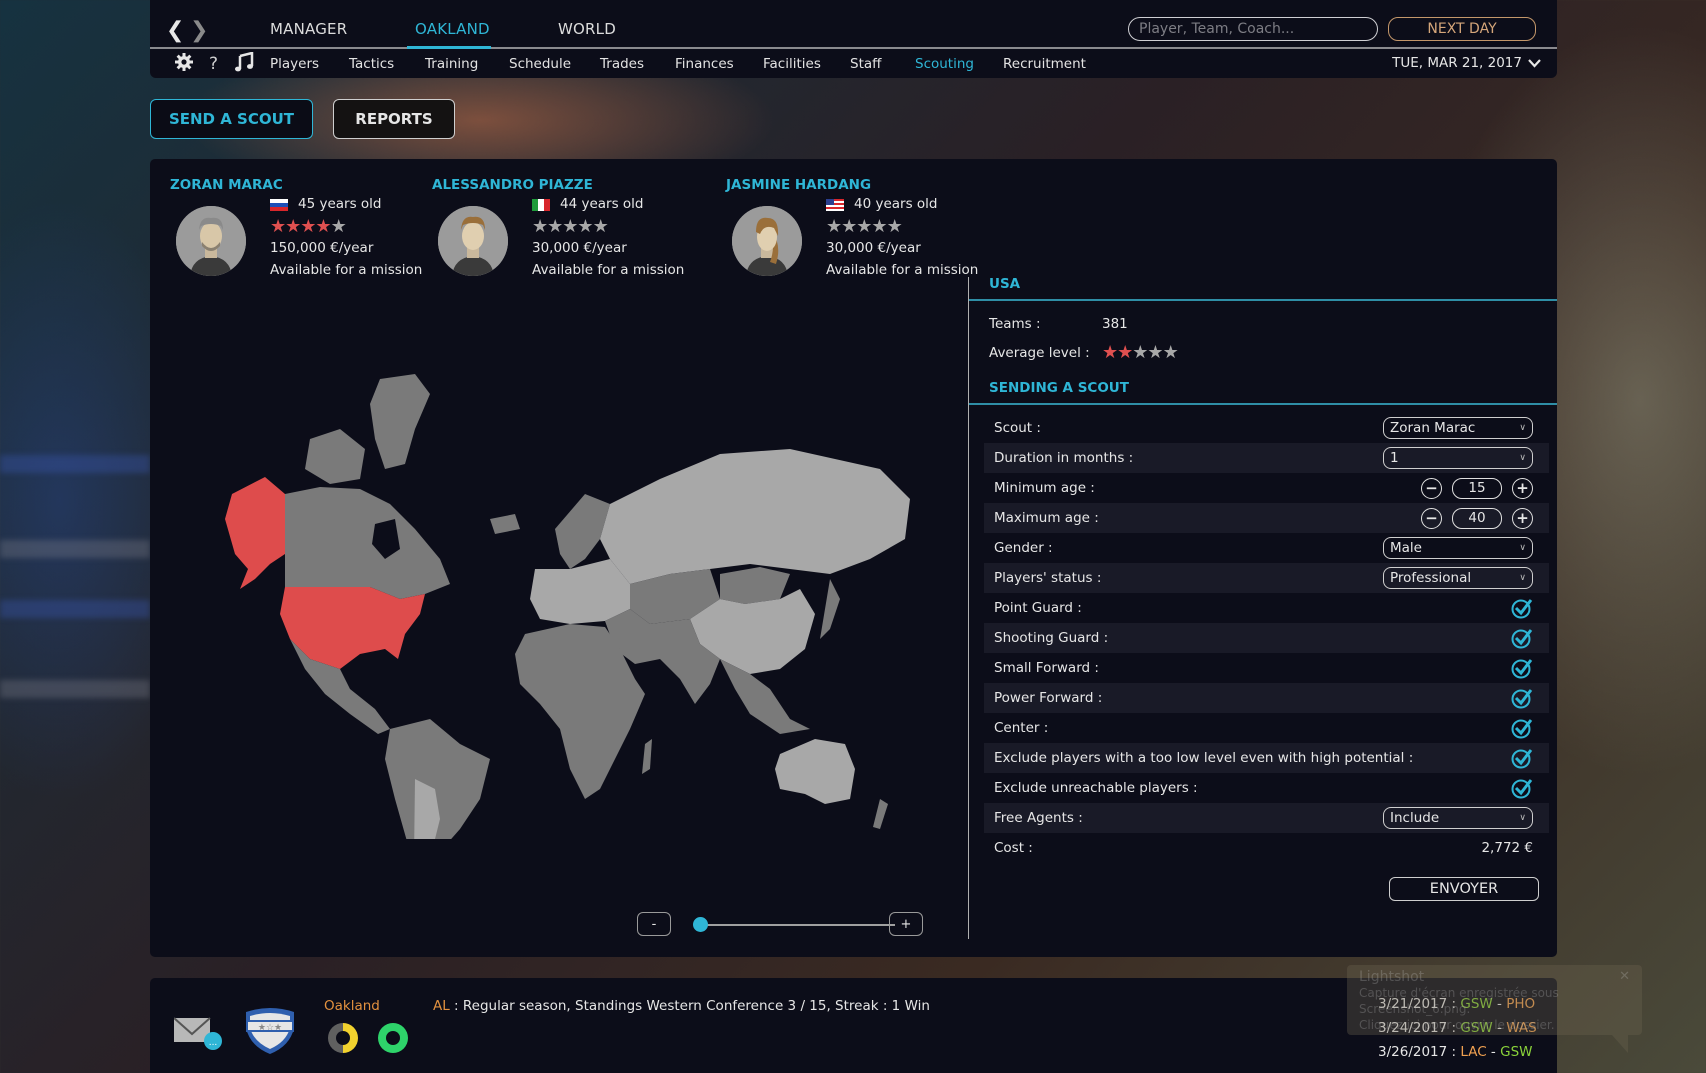 The image size is (1706, 1073). What do you see at coordinates (294, 64) in the screenshot?
I see `subtab-players: Players` at bounding box center [294, 64].